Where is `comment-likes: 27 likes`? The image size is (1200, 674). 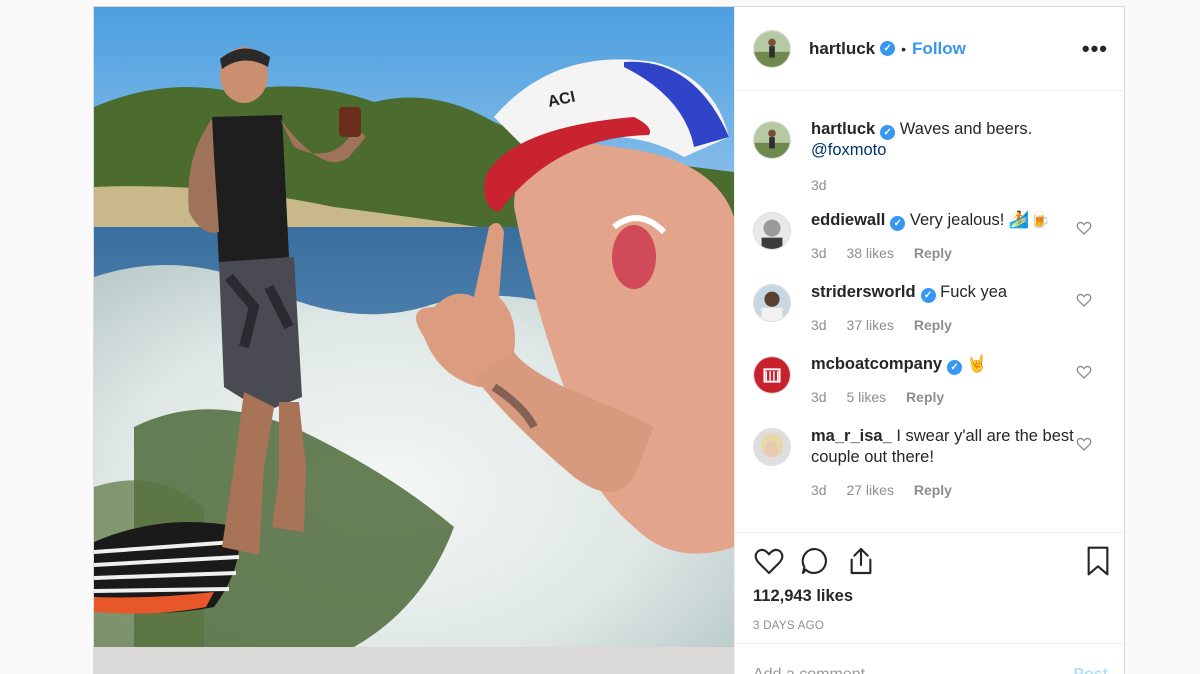 comment-likes: 27 likes is located at coordinates (869, 490).